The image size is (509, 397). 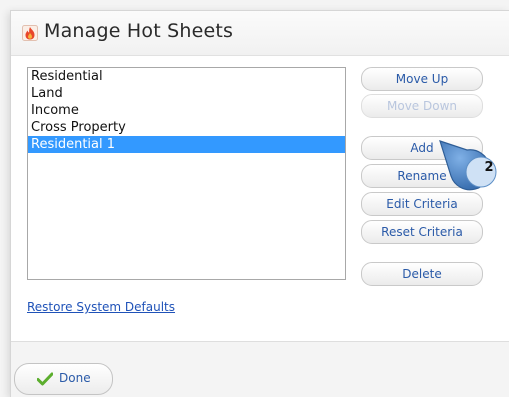 I want to click on dialog-title: Manage Hot Sheets, so click(x=139, y=31).